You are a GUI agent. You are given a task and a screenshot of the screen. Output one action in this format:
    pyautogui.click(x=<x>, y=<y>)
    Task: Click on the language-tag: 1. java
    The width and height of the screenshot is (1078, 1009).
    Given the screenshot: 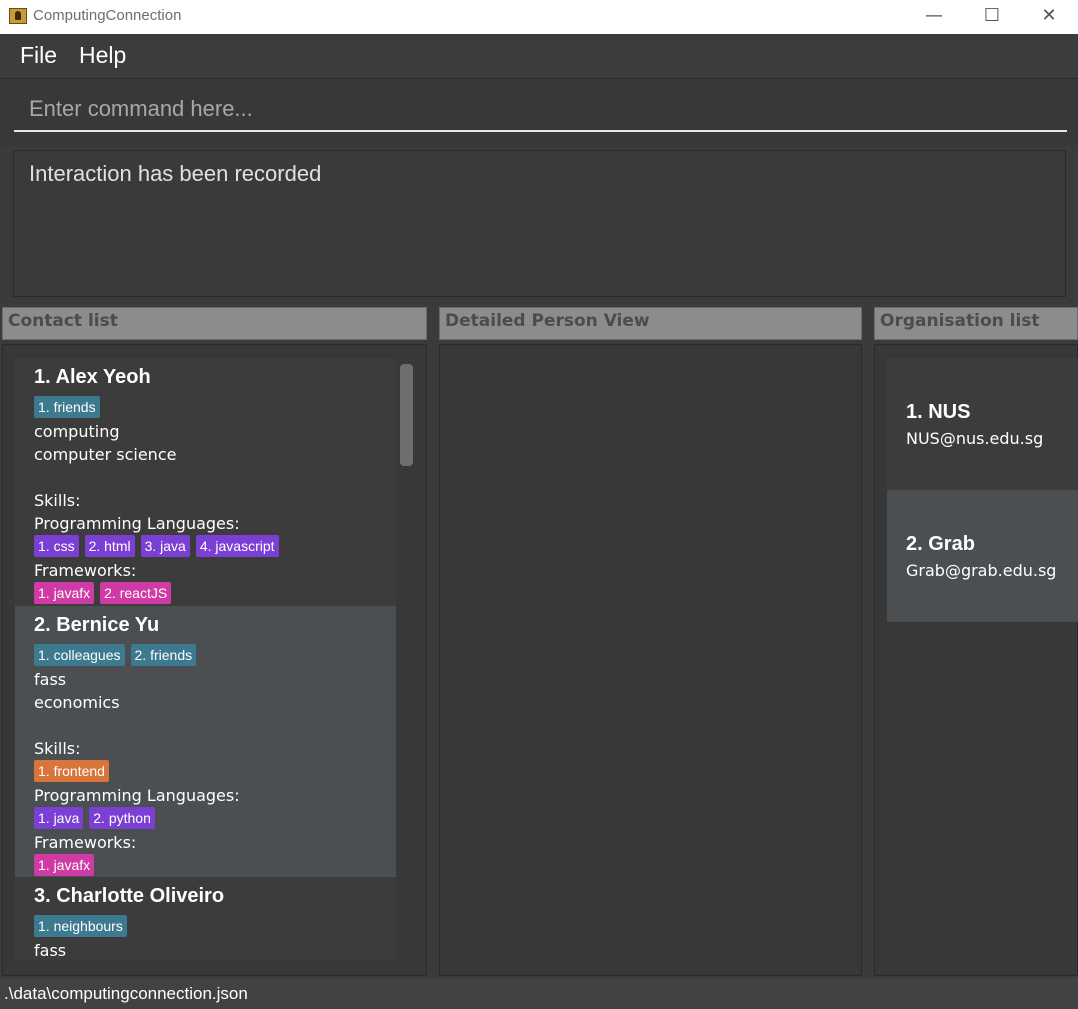 What is the action you would take?
    pyautogui.click(x=59, y=818)
    